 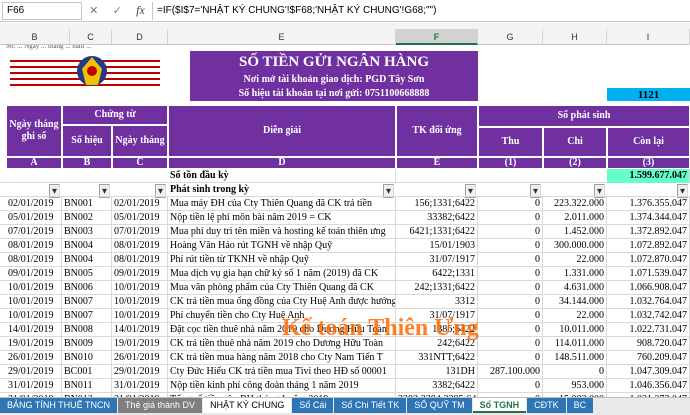 I want to click on cell-acct: 1386;6422, so click(x=437, y=330).